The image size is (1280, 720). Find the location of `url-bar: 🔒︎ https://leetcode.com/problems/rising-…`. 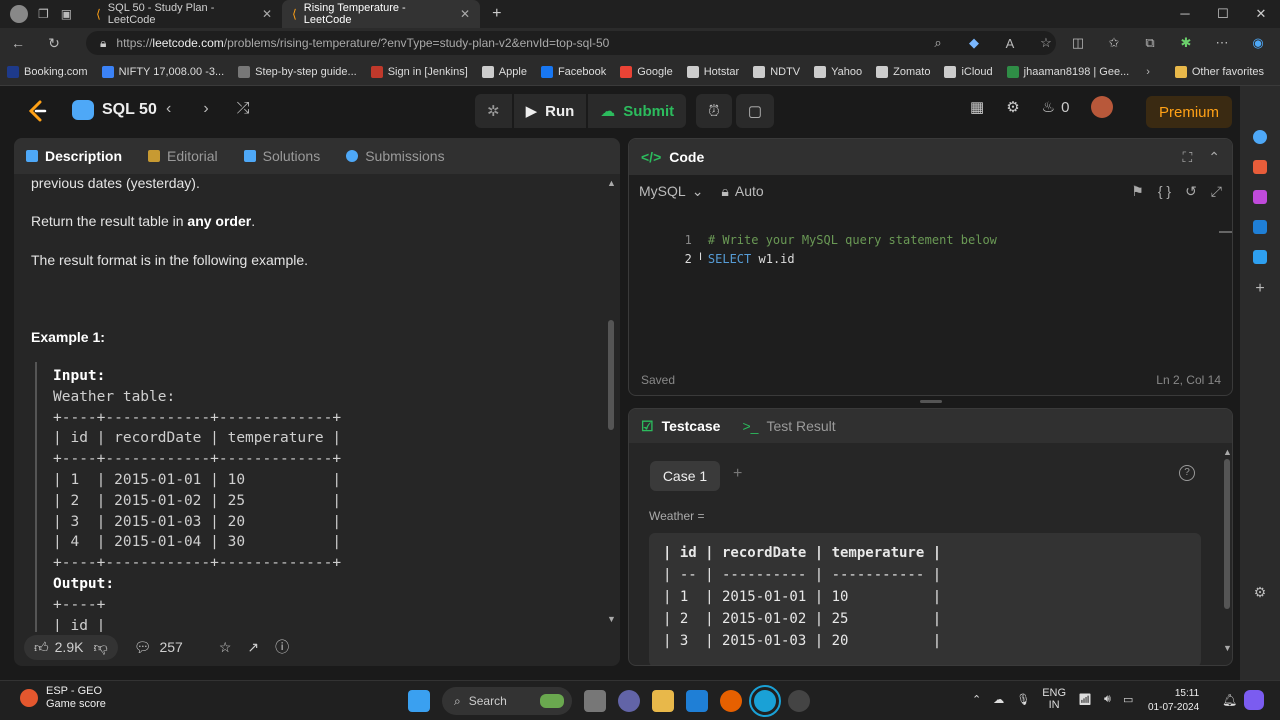

url-bar: 🔒︎ https://leetcode.com/problems/rising-… is located at coordinates (571, 43).